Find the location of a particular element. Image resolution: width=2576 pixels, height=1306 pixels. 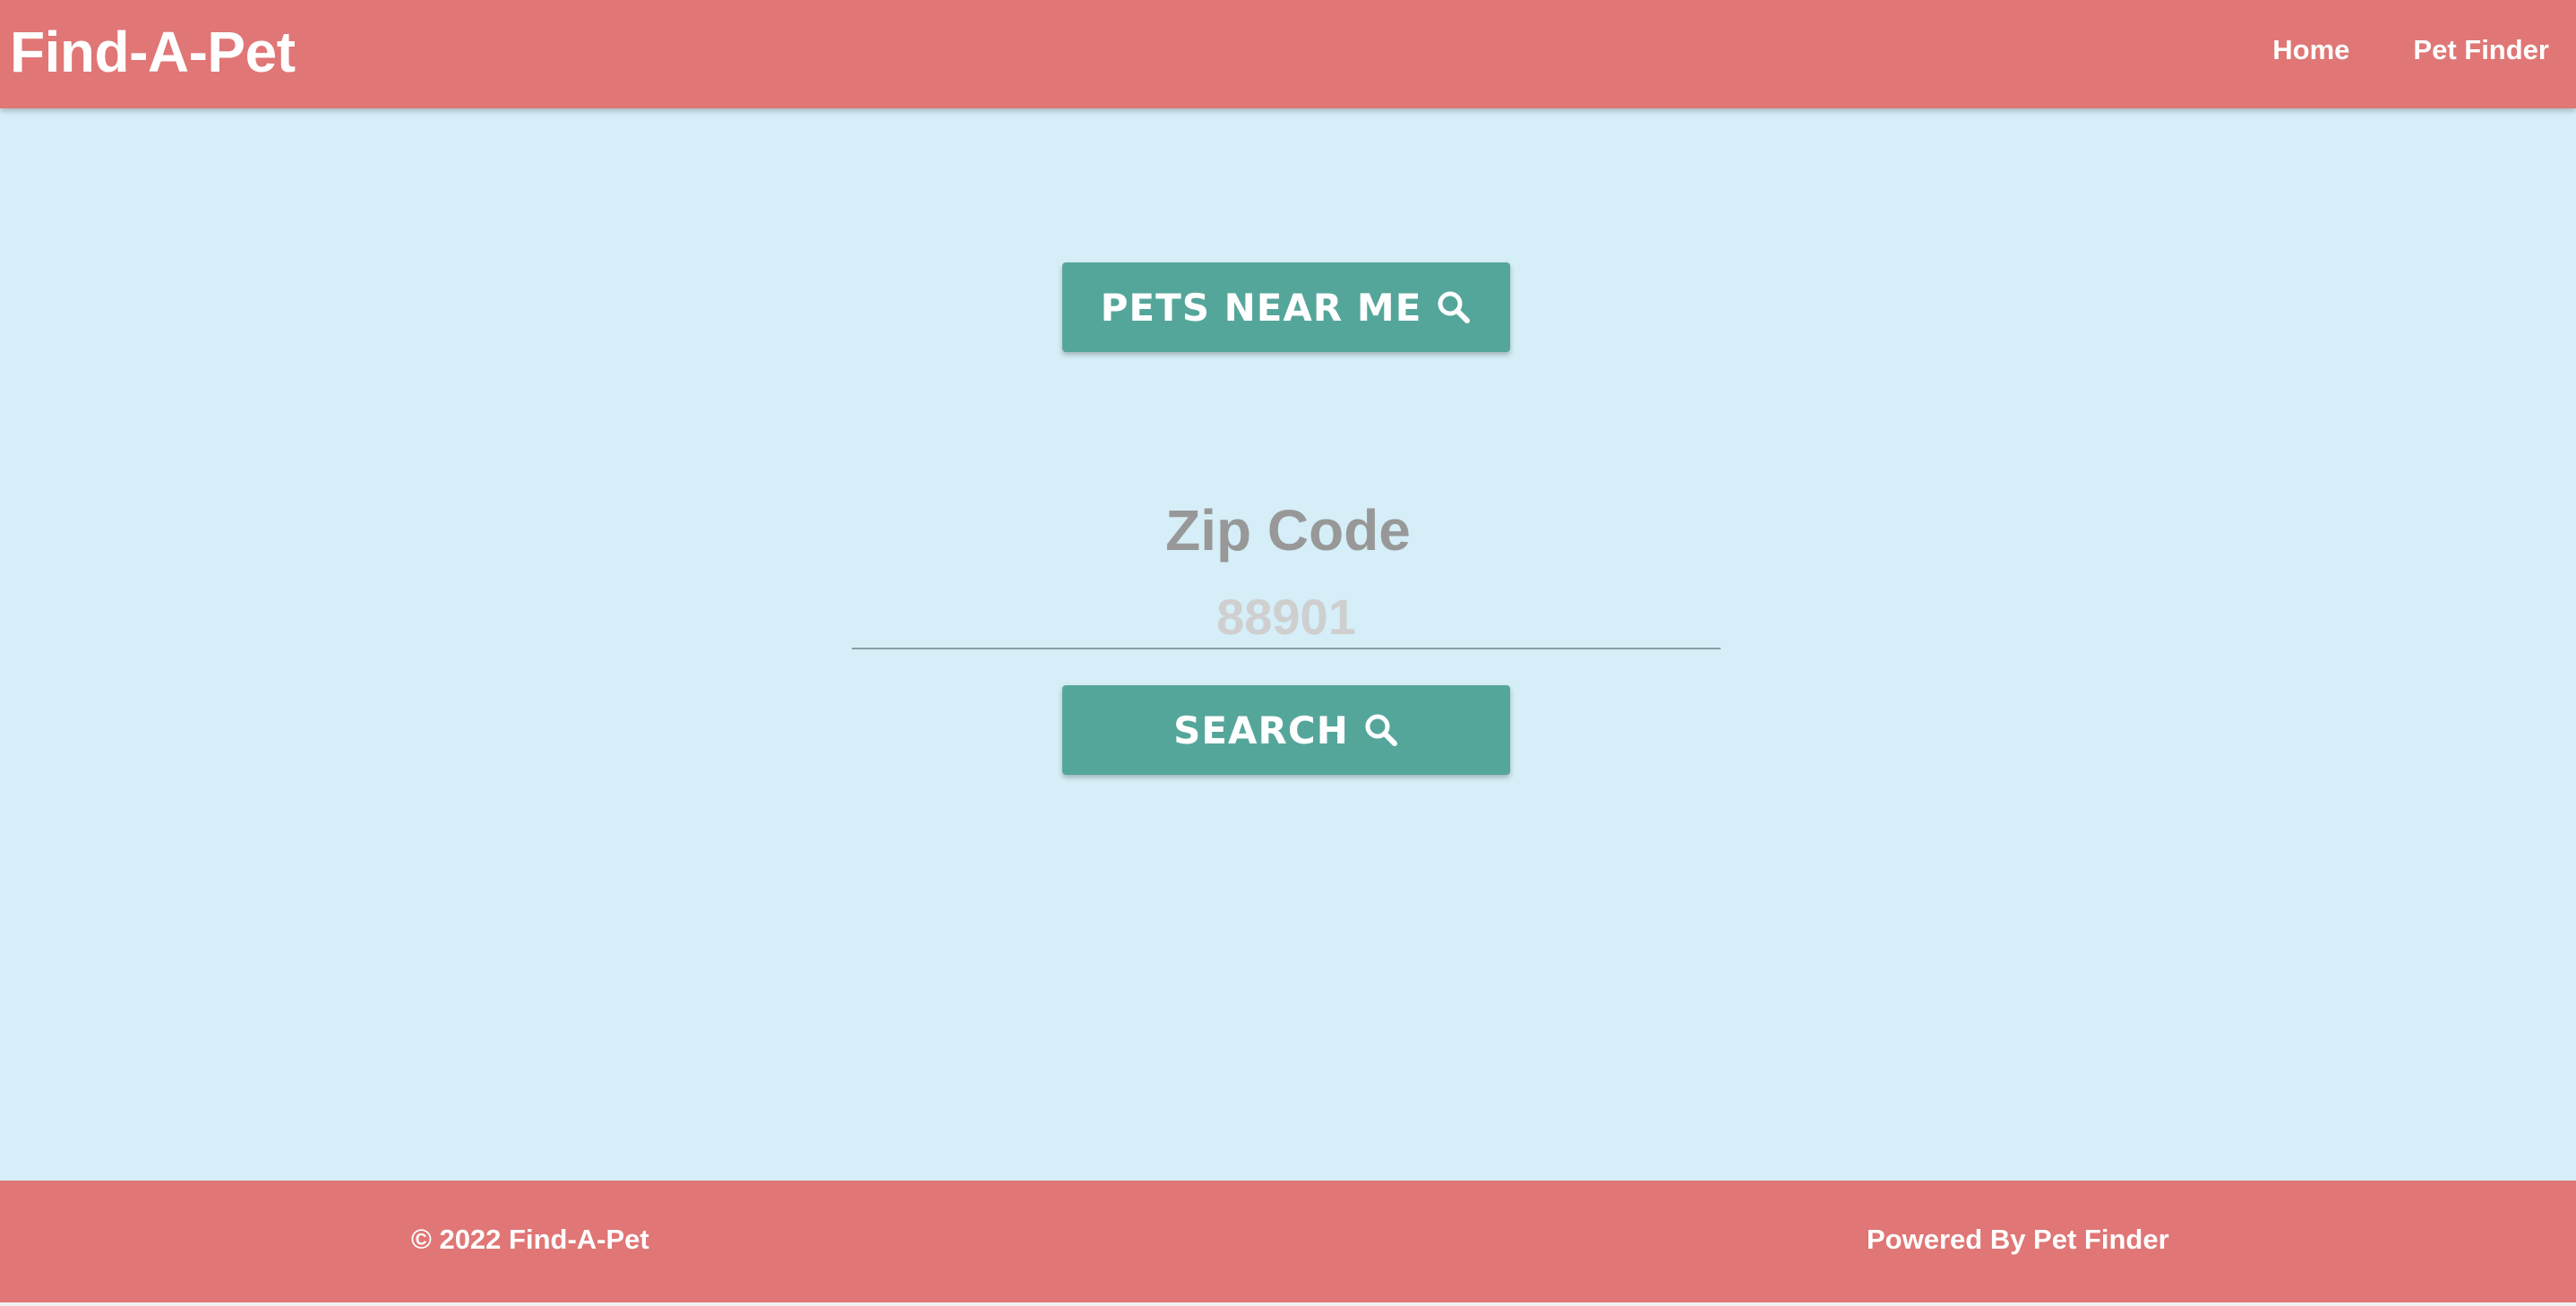

nav-links: Home Pet Finder is located at coordinates (2410, 50).